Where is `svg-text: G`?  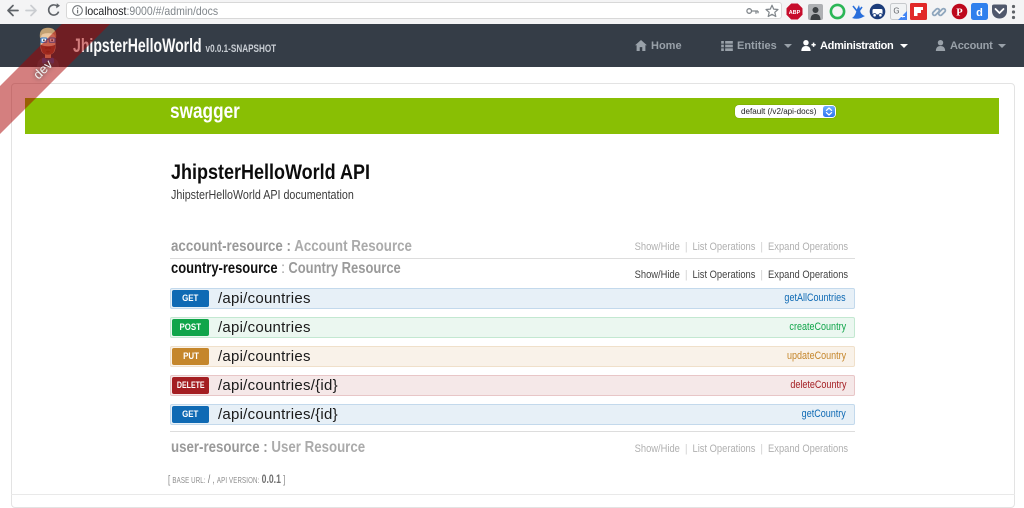
svg-text: G is located at coordinates (896, 11).